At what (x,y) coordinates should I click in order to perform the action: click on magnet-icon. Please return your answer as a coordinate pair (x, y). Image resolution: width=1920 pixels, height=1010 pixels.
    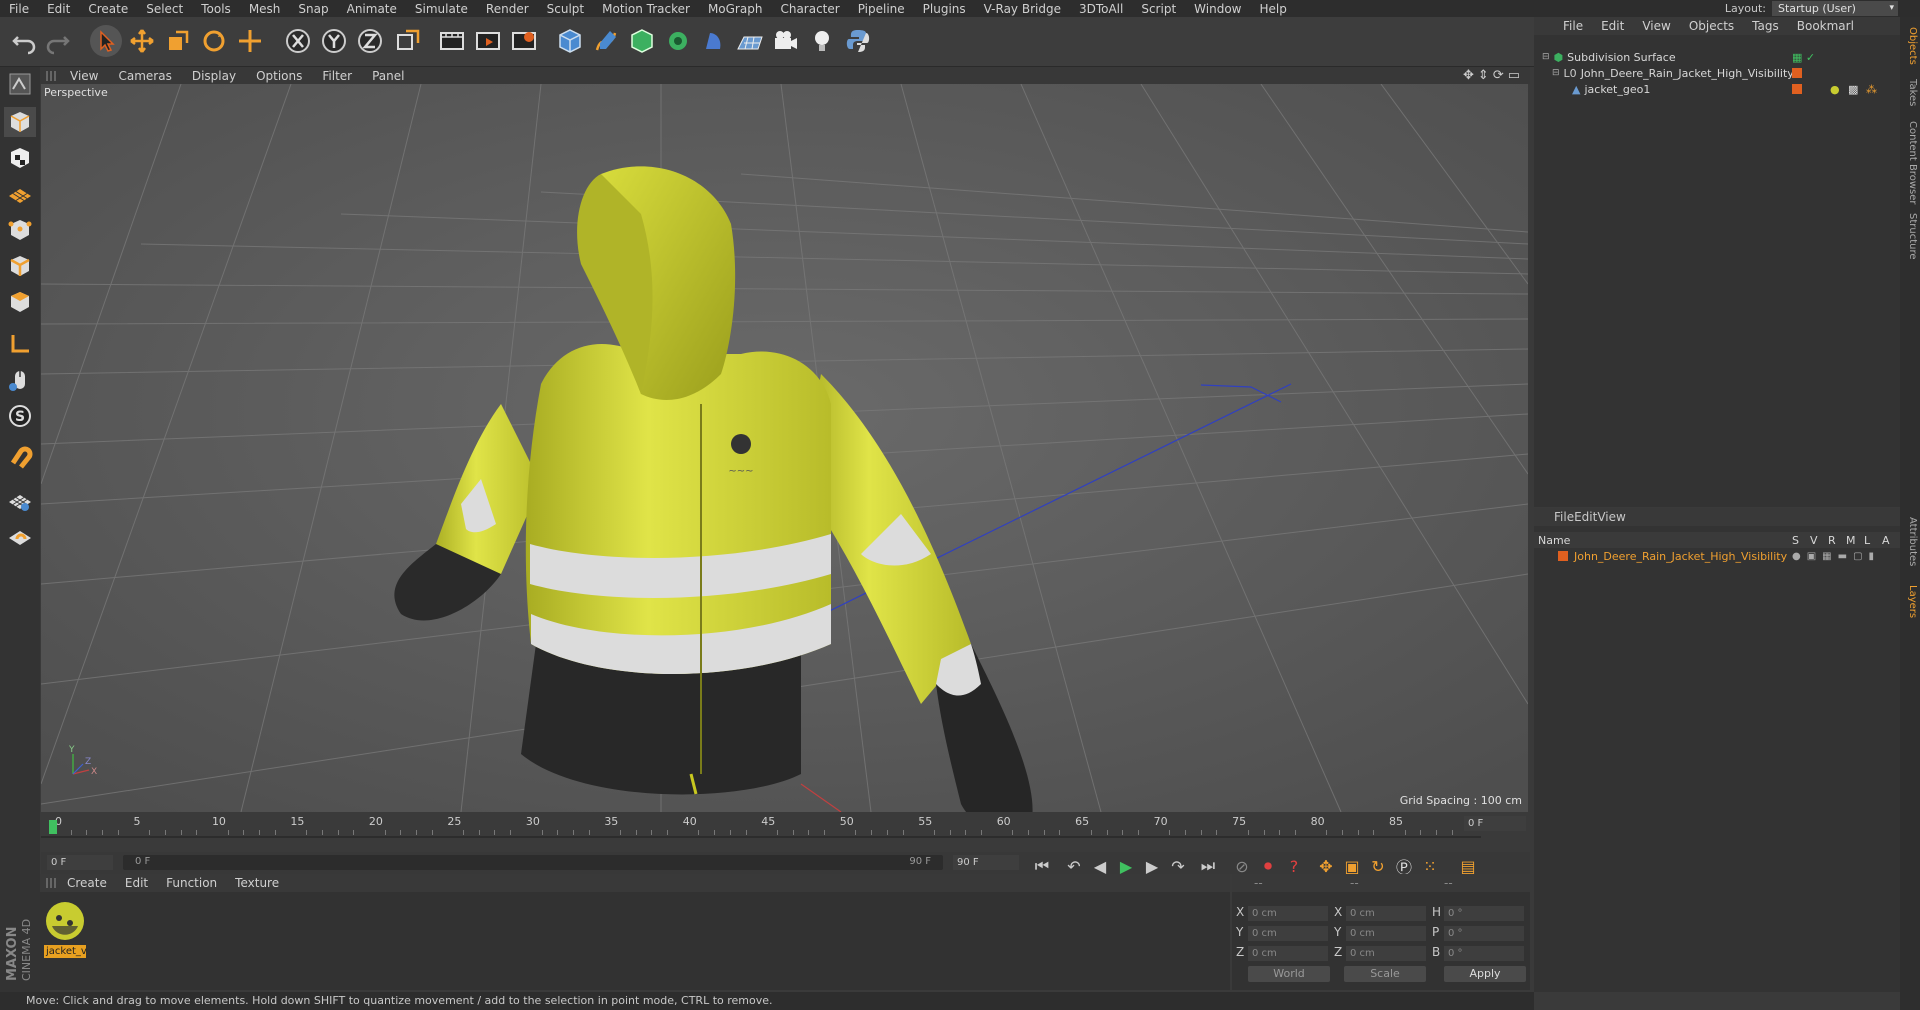
    Looking at the image, I should click on (20, 458).